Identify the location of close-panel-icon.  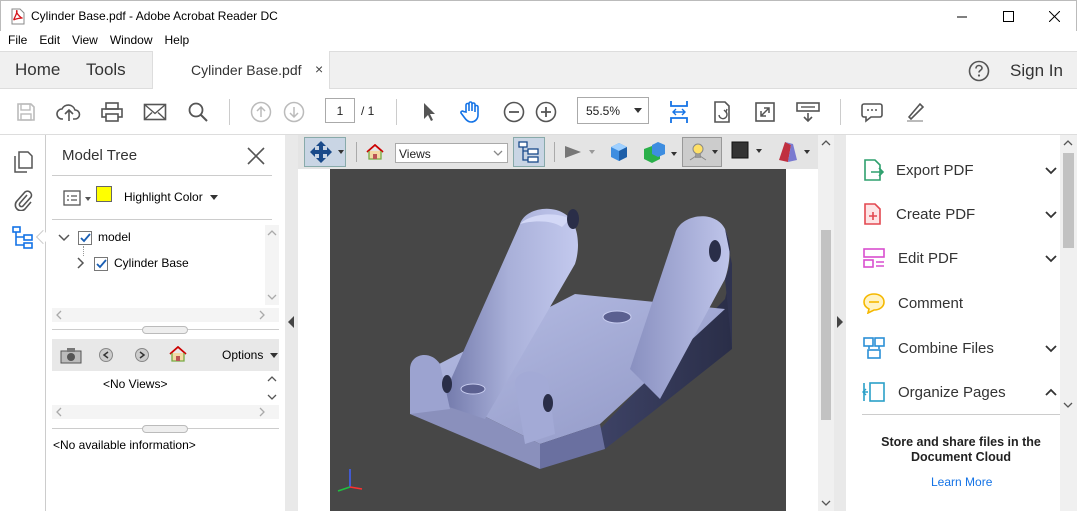
(256, 156).